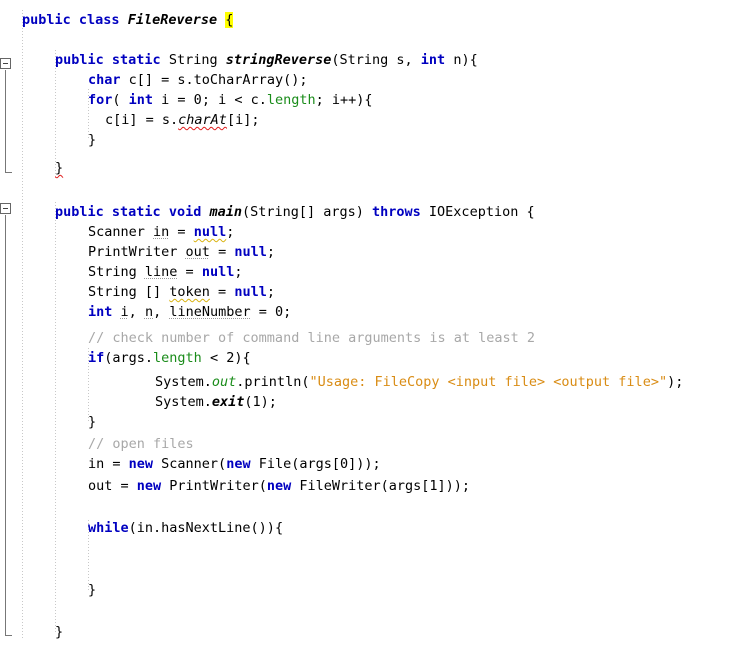  I want to click on code-token: String [], so click(129, 292).